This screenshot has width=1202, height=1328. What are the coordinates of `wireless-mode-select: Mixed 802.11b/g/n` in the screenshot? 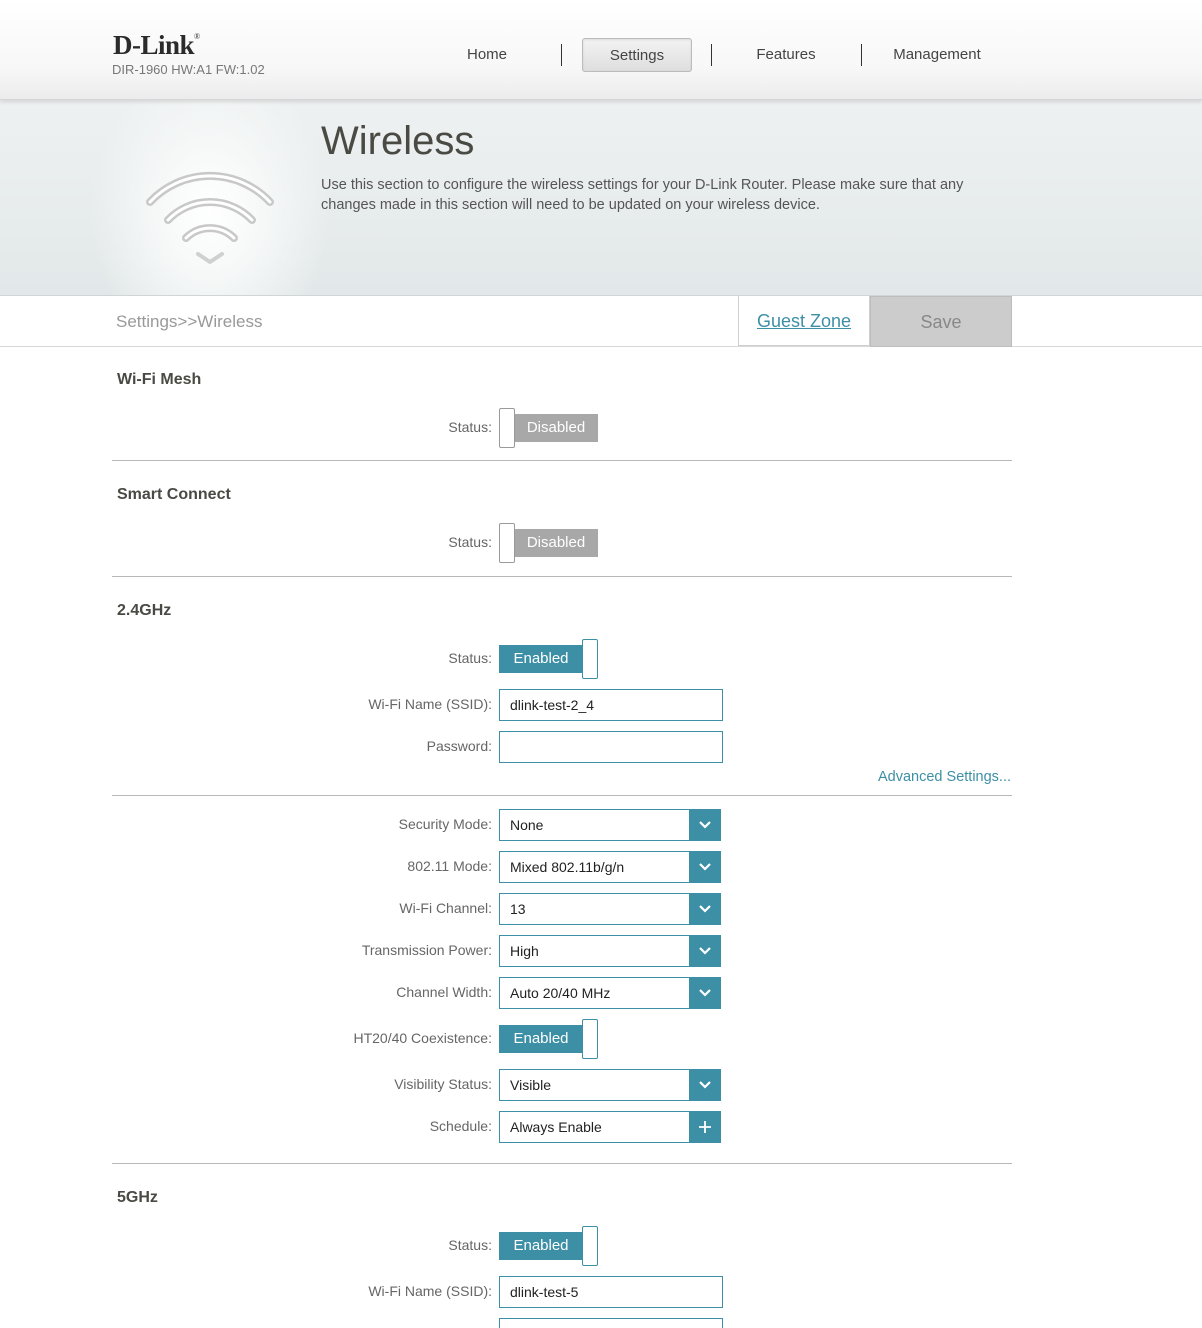 It's located at (610, 867).